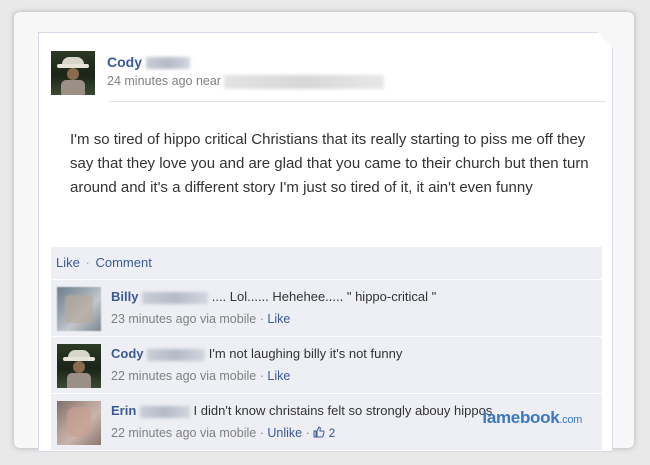  What do you see at coordinates (124, 296) in the screenshot?
I see `comment-author: Billy` at bounding box center [124, 296].